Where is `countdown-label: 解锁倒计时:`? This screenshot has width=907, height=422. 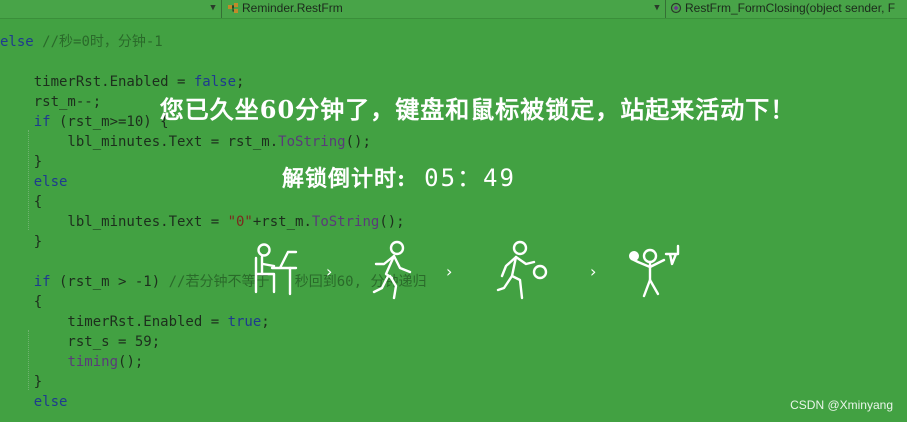 countdown-label: 解锁倒计时: is located at coordinates (344, 179).